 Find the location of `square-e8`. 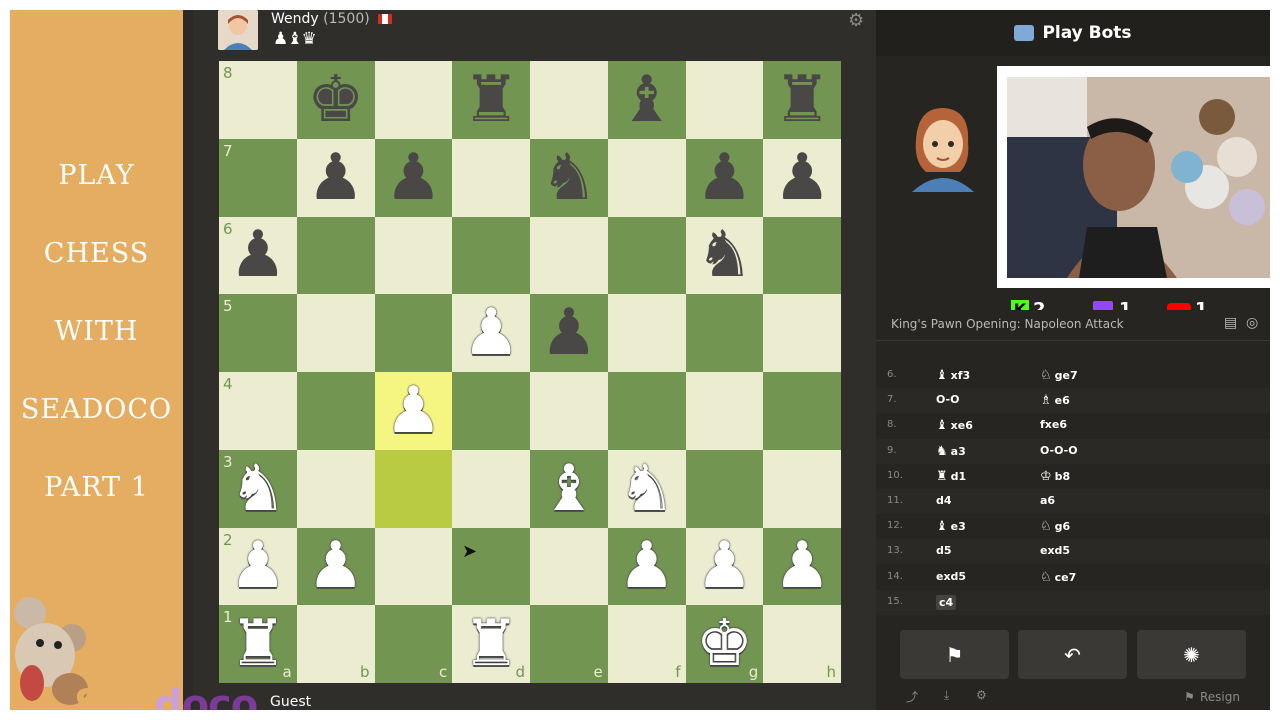

square-e8 is located at coordinates (569, 100).